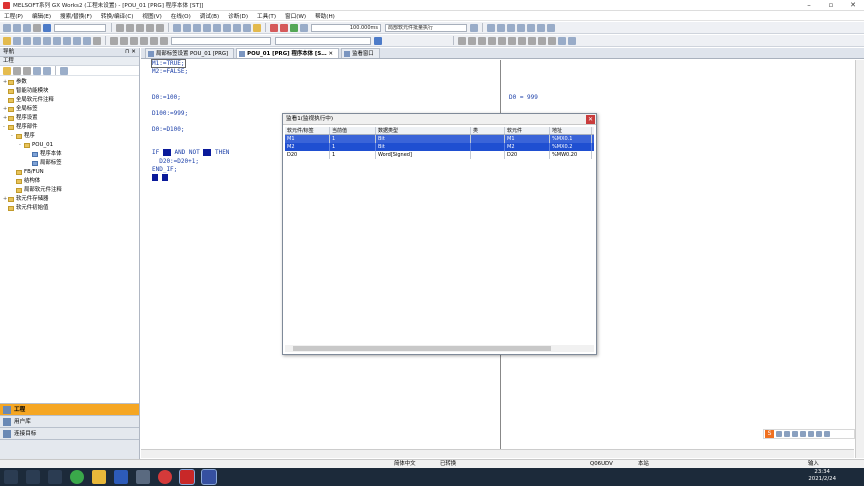  What do you see at coordinates (304, 27) in the screenshot?
I see `pause-icon` at bounding box center [304, 27].